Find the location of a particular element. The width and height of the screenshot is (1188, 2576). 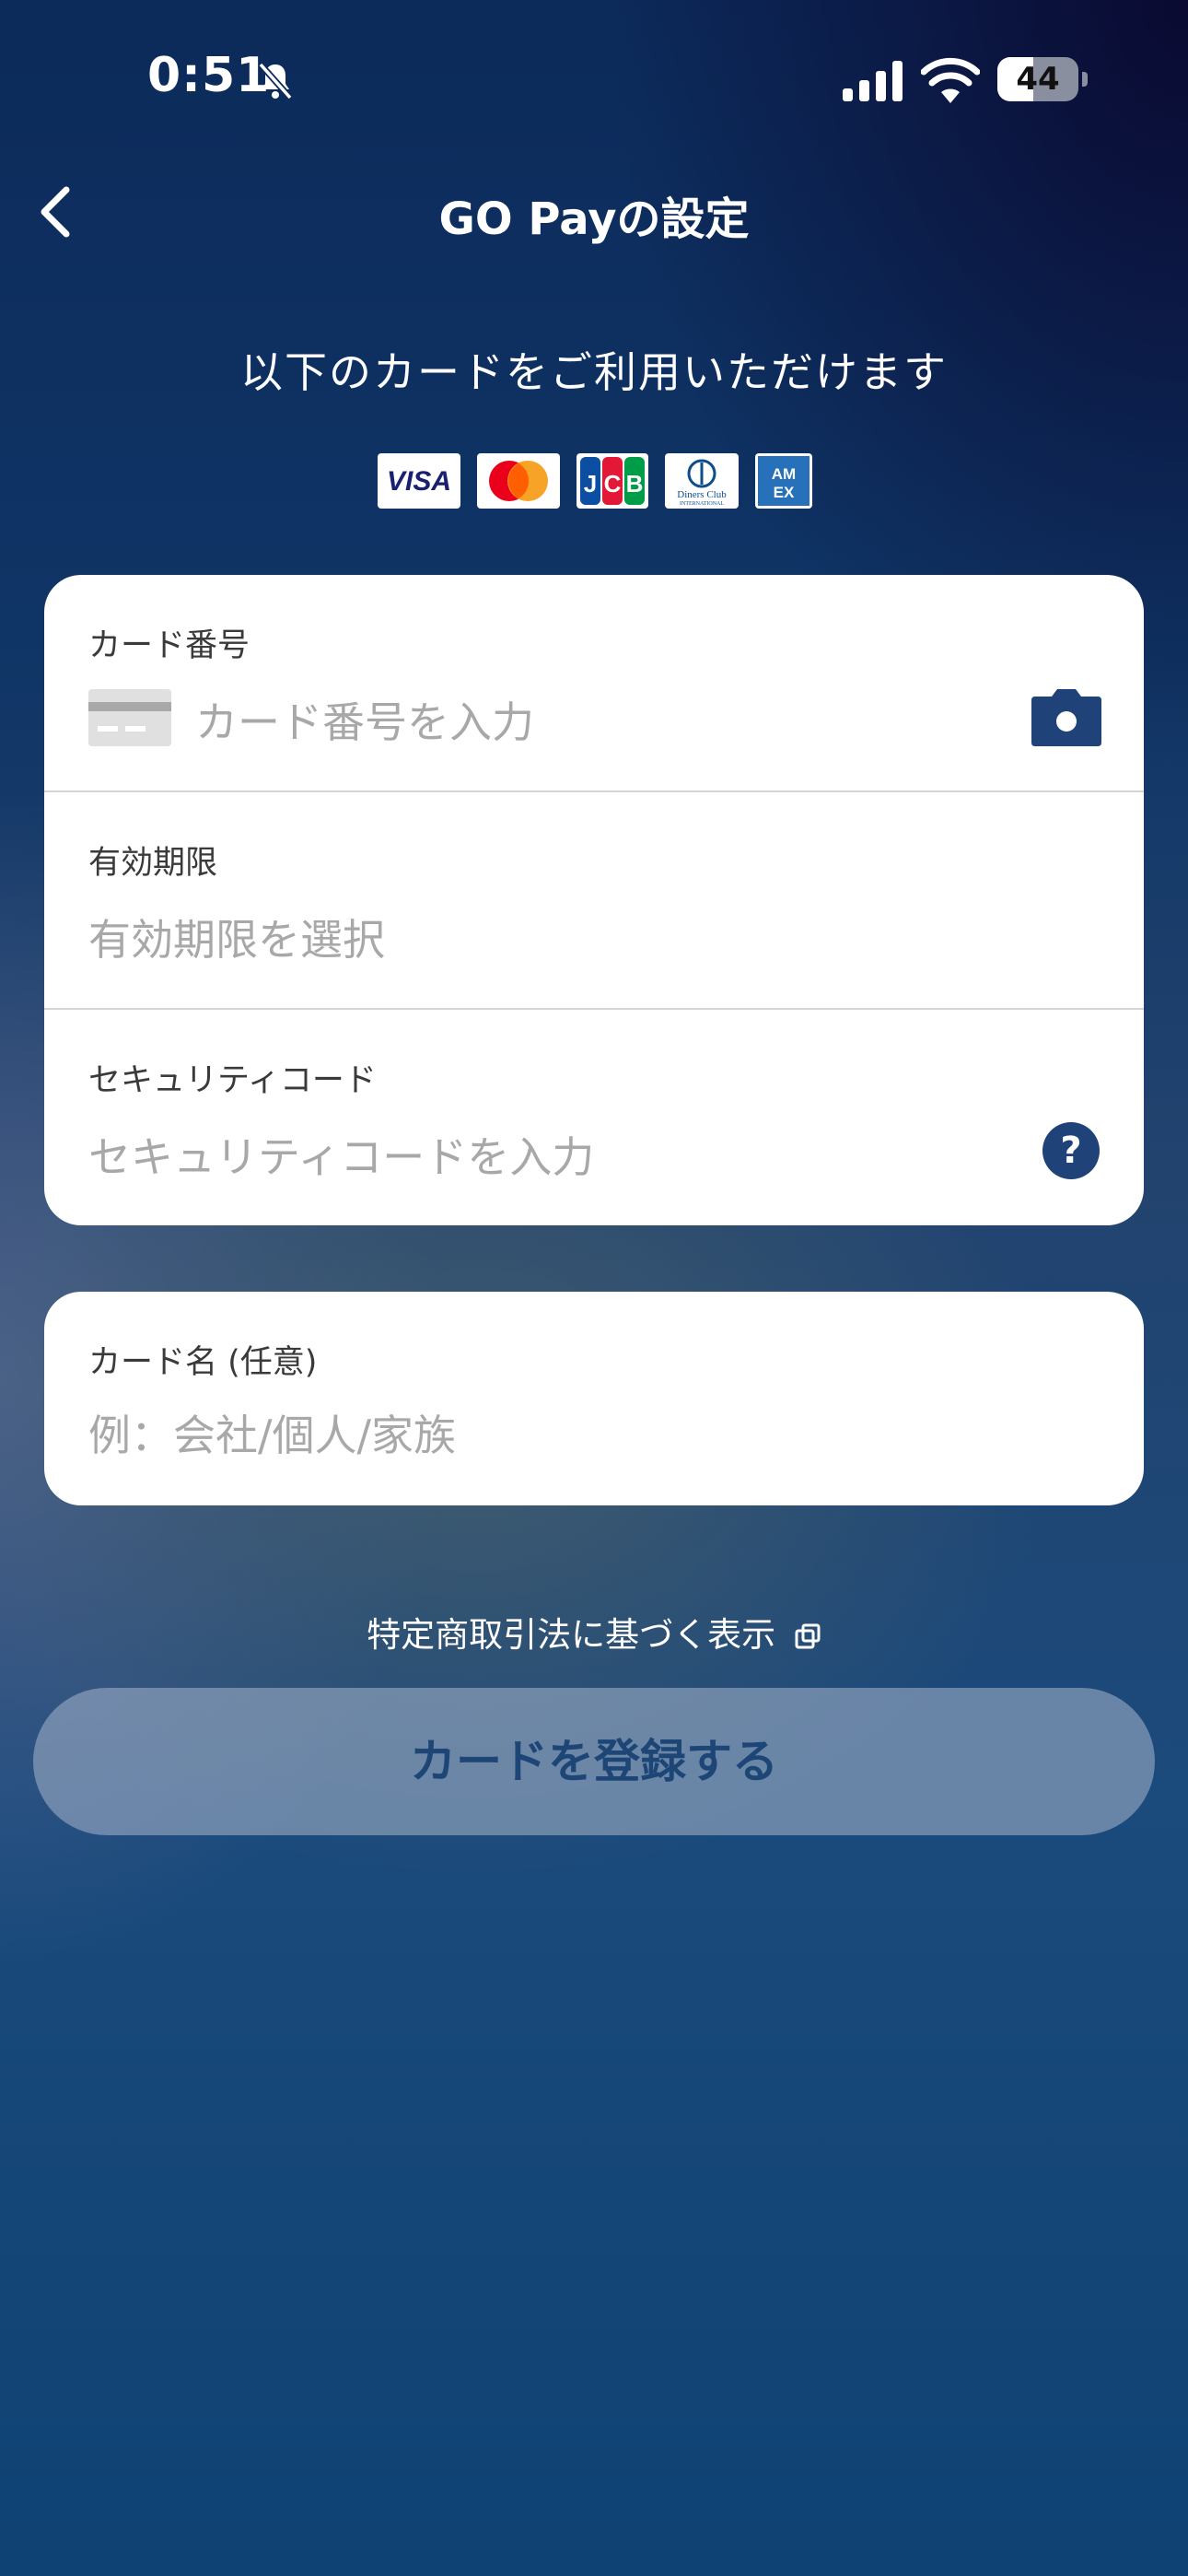

card-name-input: 例：会社/個人/家族 is located at coordinates (272, 1432).